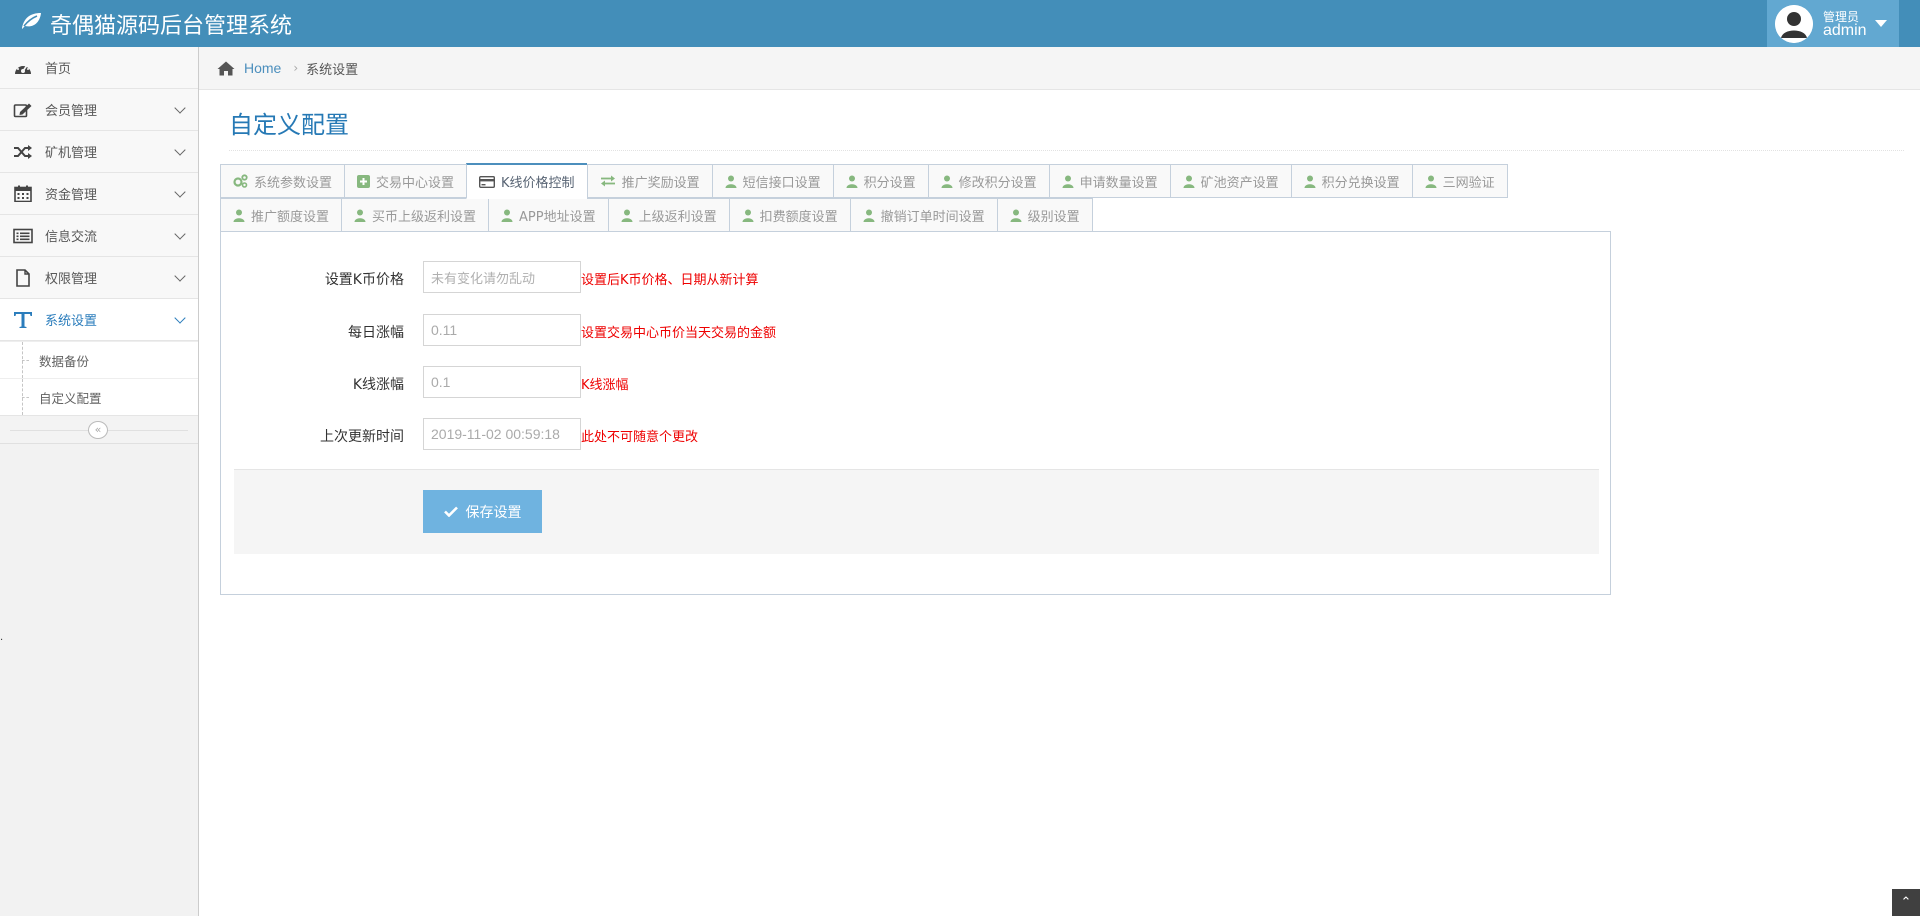 This screenshot has width=1920, height=916. I want to click on sidebar-subitem-backup: 数据备份, so click(99, 359).